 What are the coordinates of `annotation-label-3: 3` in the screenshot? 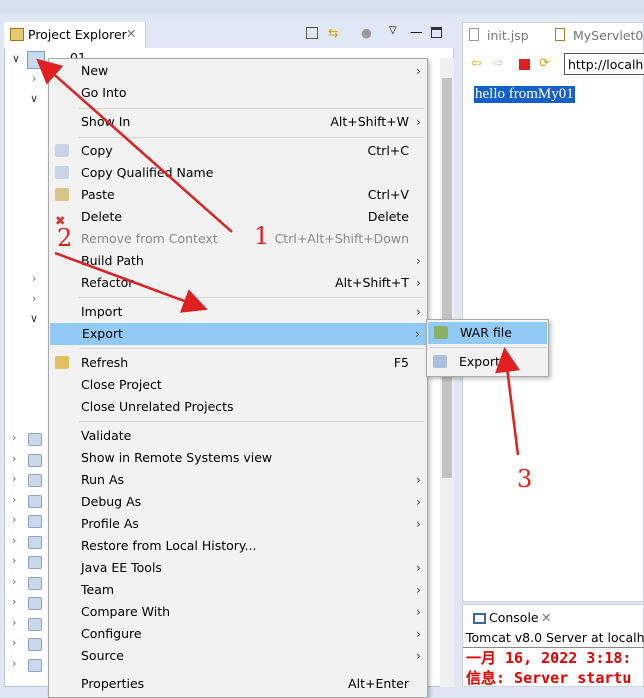 It's located at (525, 479).